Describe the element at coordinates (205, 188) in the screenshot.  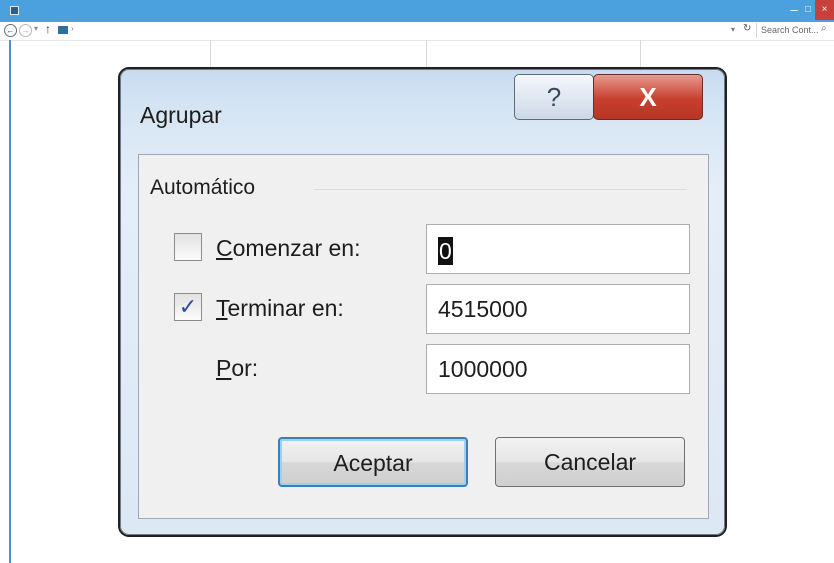
I see `group-label-automatico: Automático` at that location.